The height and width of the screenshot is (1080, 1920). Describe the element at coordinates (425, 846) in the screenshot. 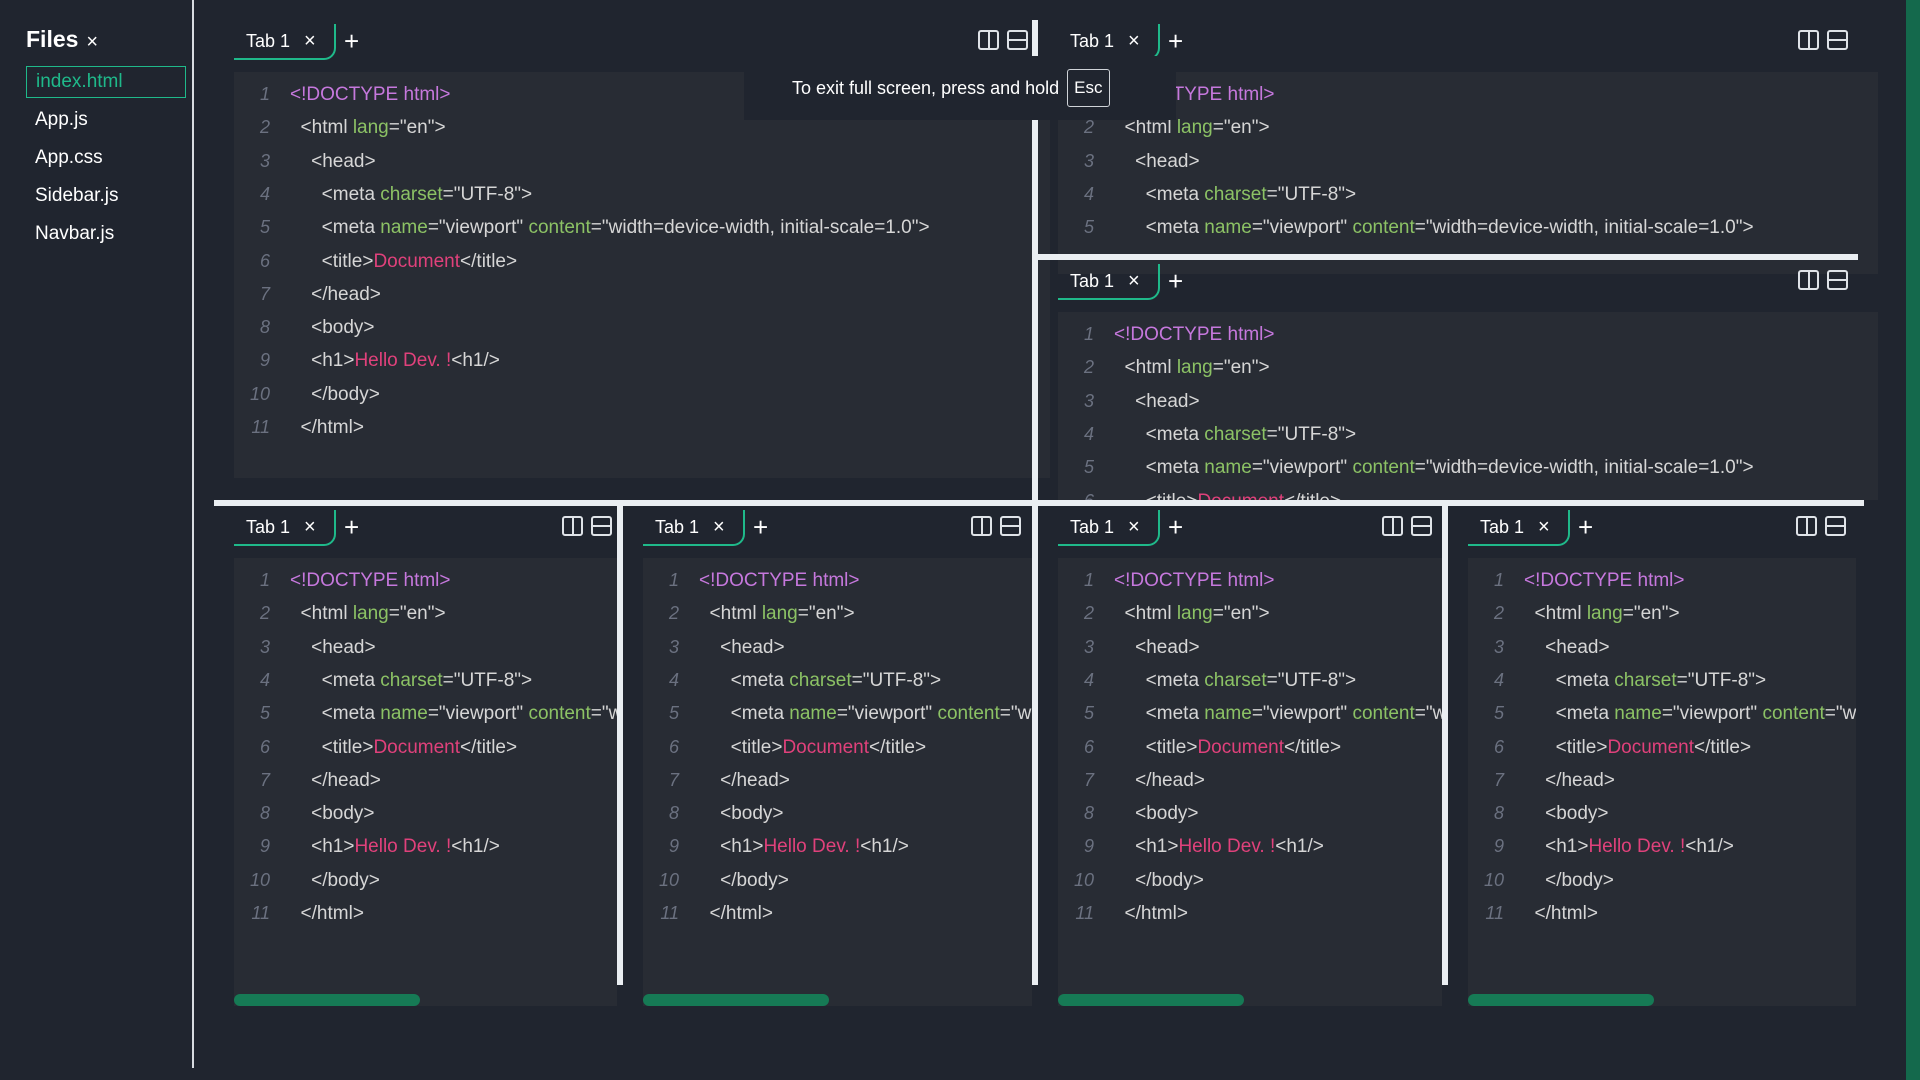

I see `code-line: 9 <h1>Hello Dev. !<h1/>` at that location.